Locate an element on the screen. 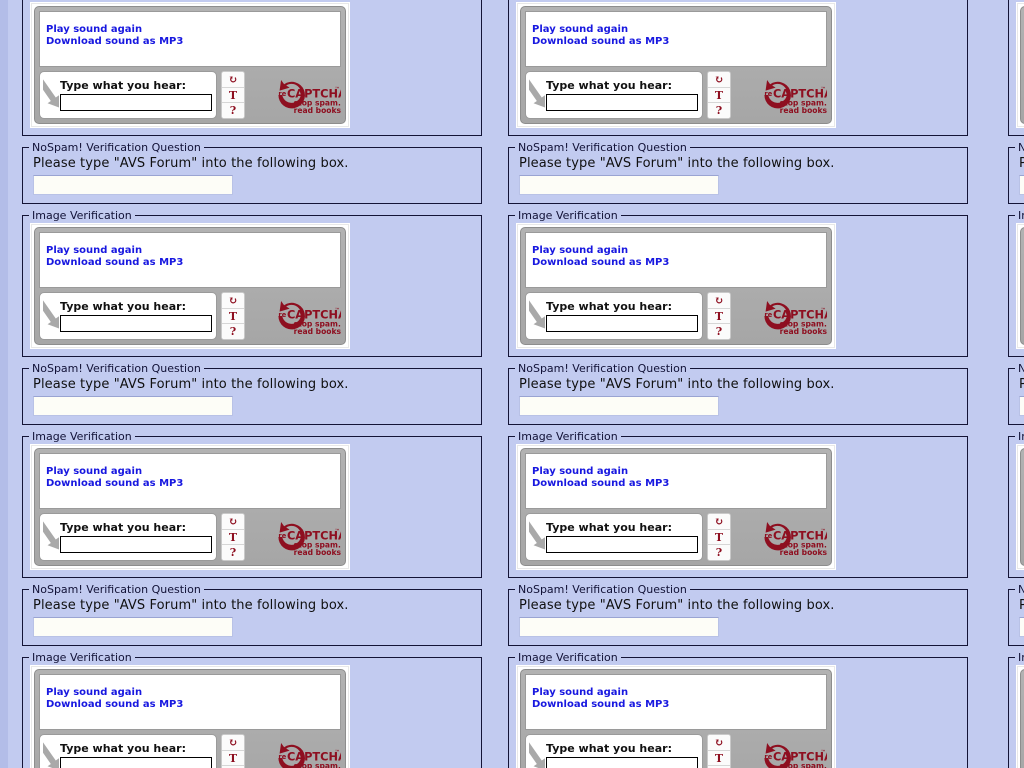 The image size is (1024, 768). captcha-answer-box: Type what you hear: is located at coordinates (128, 95).